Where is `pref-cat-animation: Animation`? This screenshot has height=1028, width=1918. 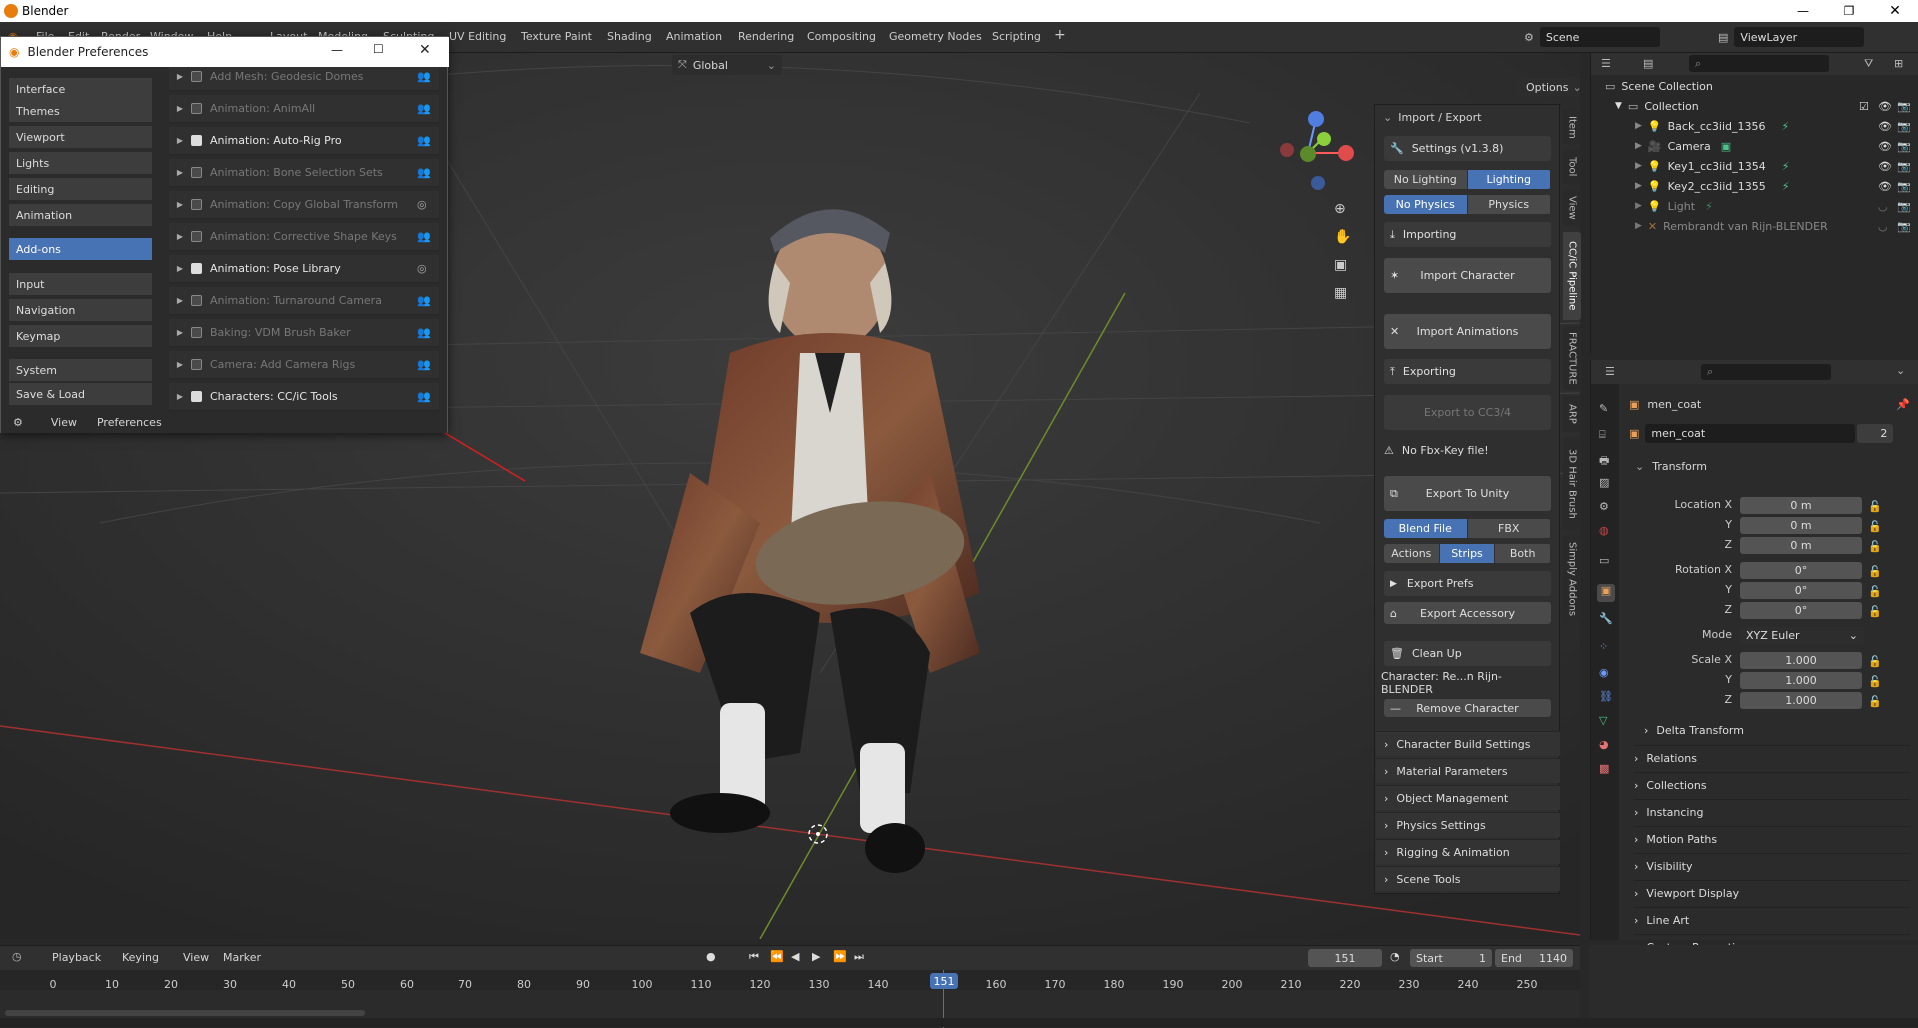
pref-cat-animation: Animation is located at coordinates (80, 215).